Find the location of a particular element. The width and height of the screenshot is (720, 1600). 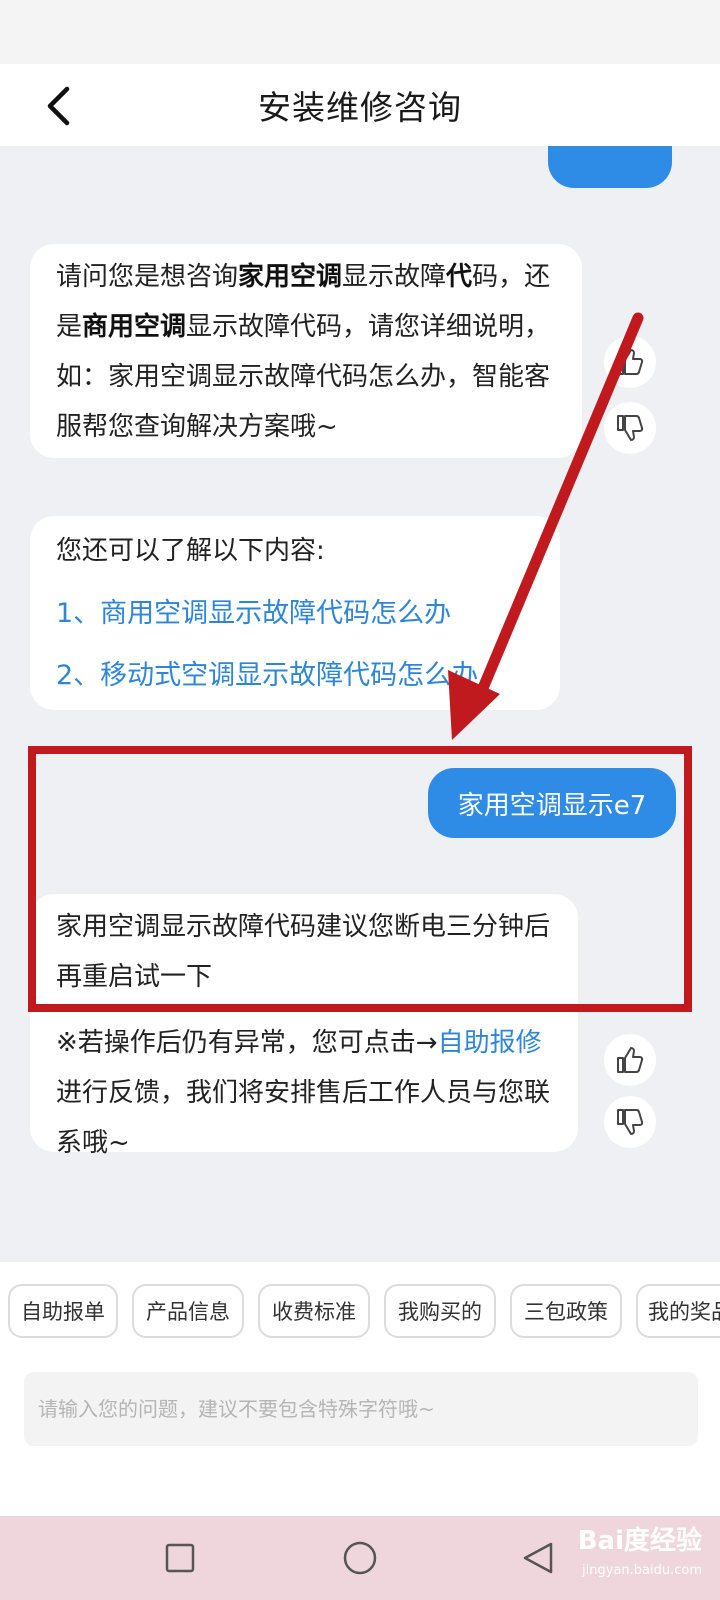

quick-reply-chip: 收费标准 is located at coordinates (314, 1311).